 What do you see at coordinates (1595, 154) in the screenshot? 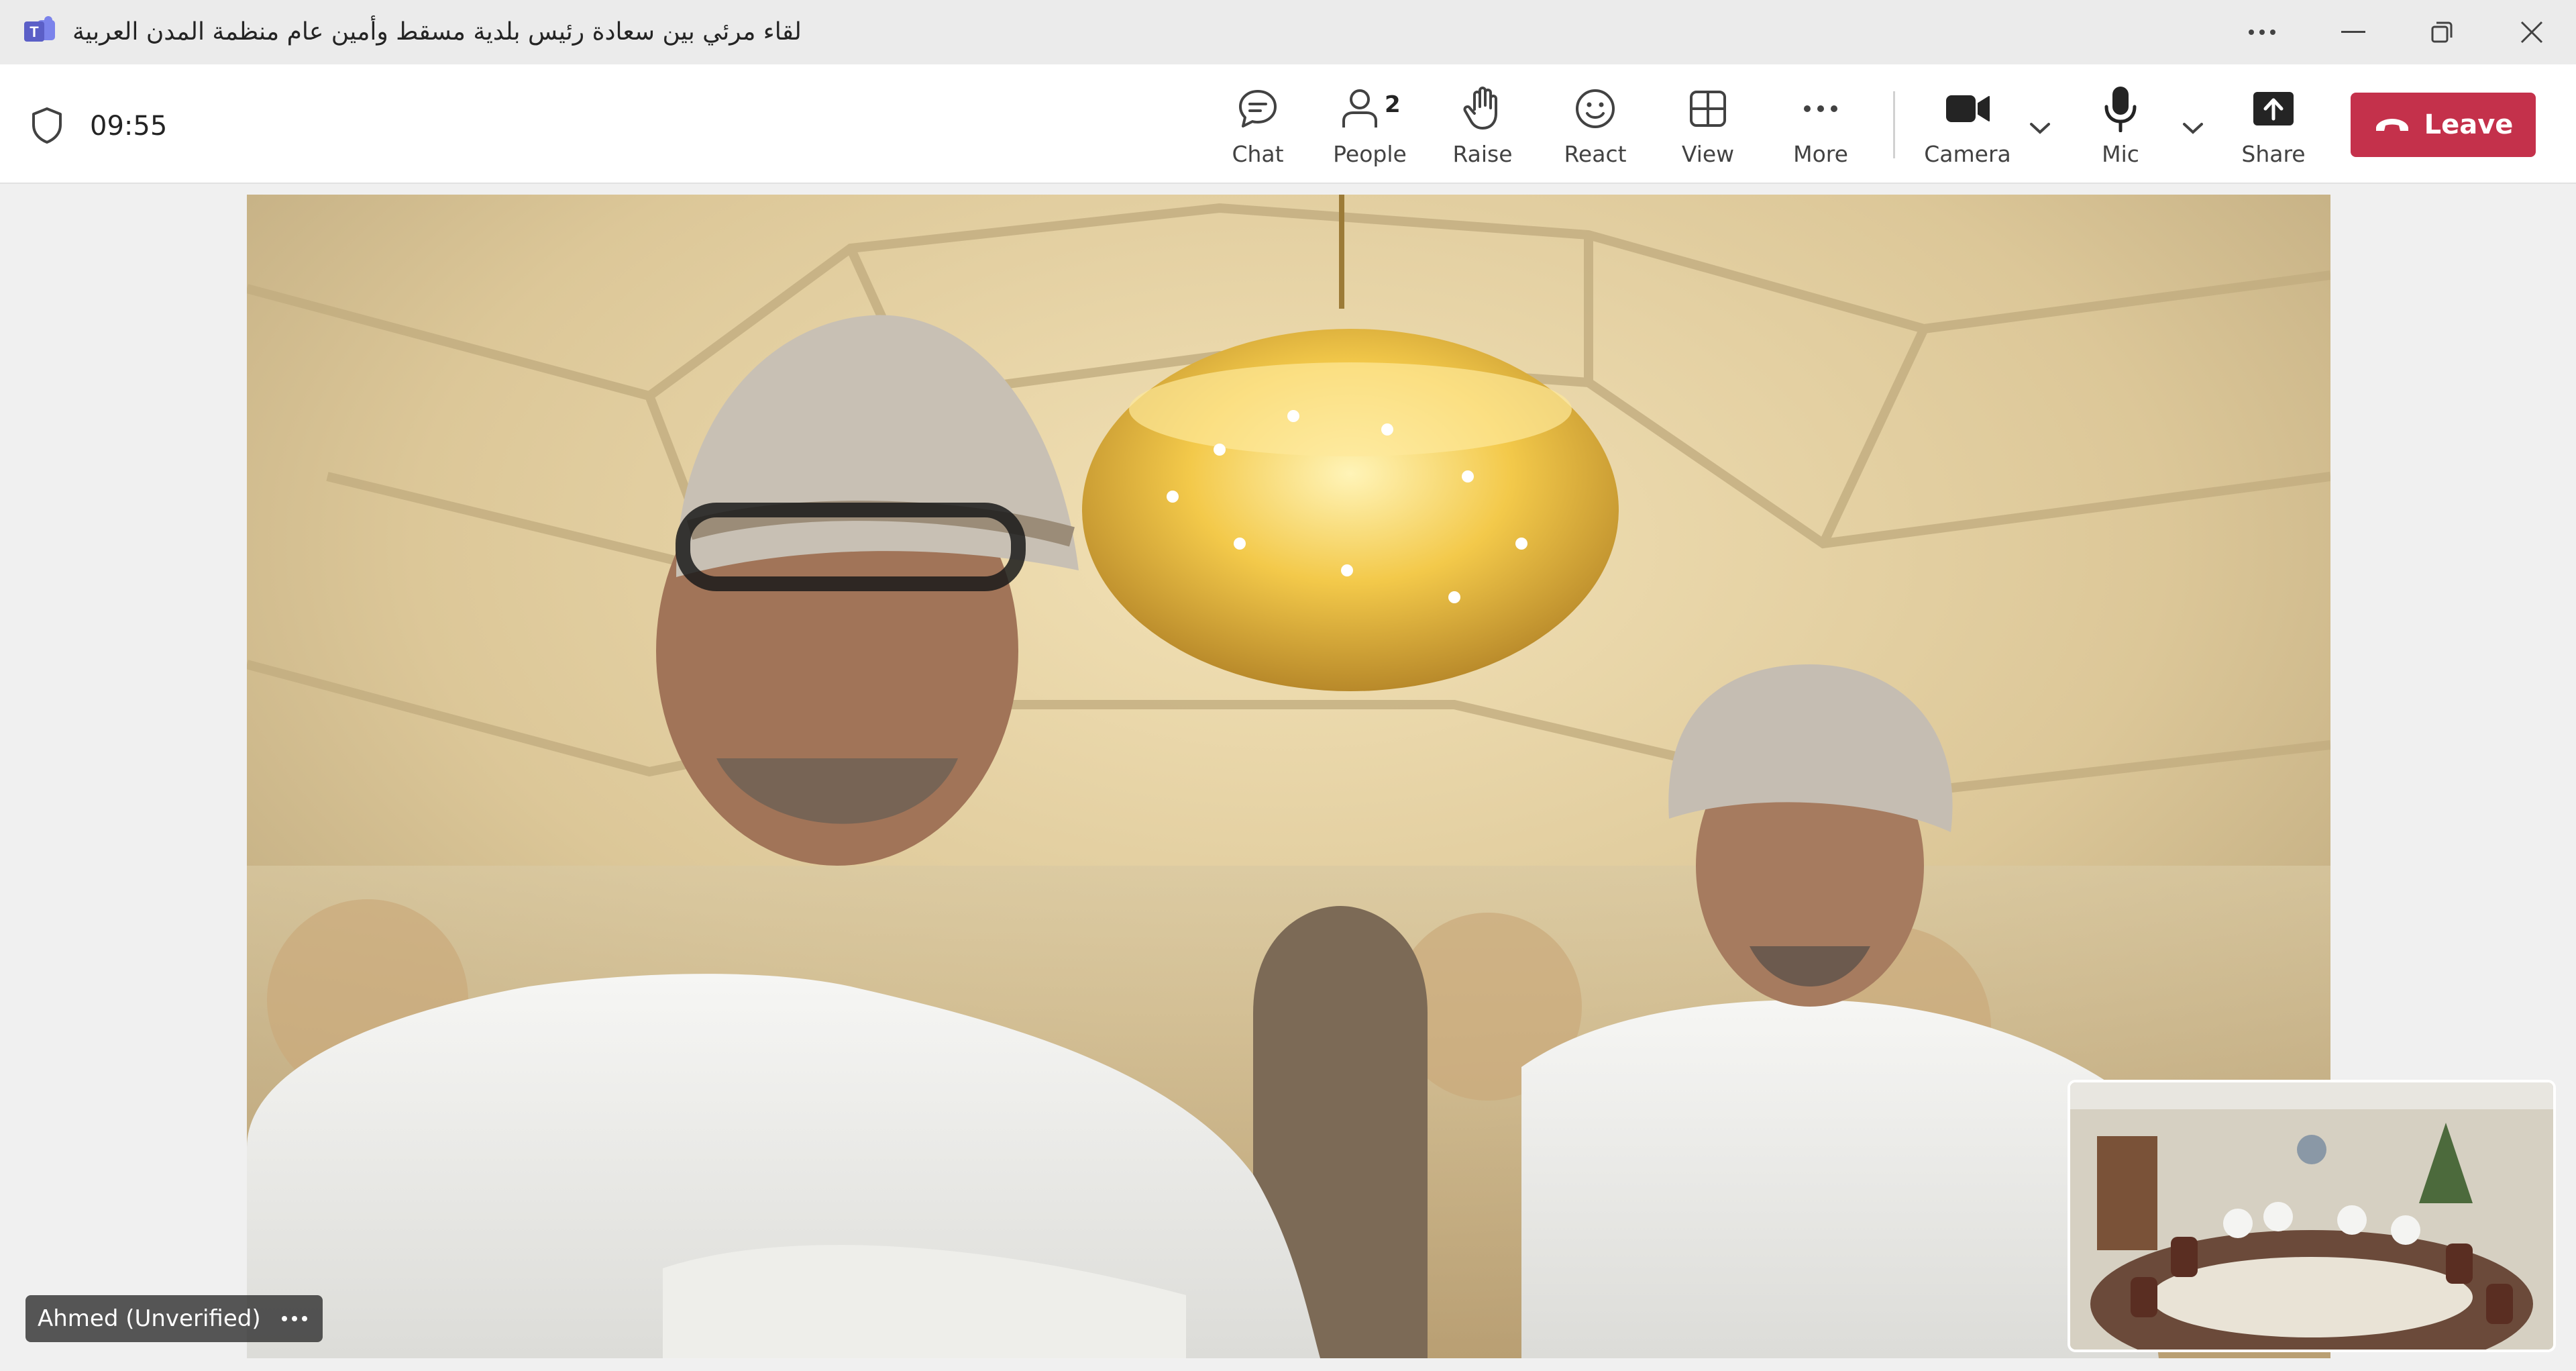
I see `react-label: React` at bounding box center [1595, 154].